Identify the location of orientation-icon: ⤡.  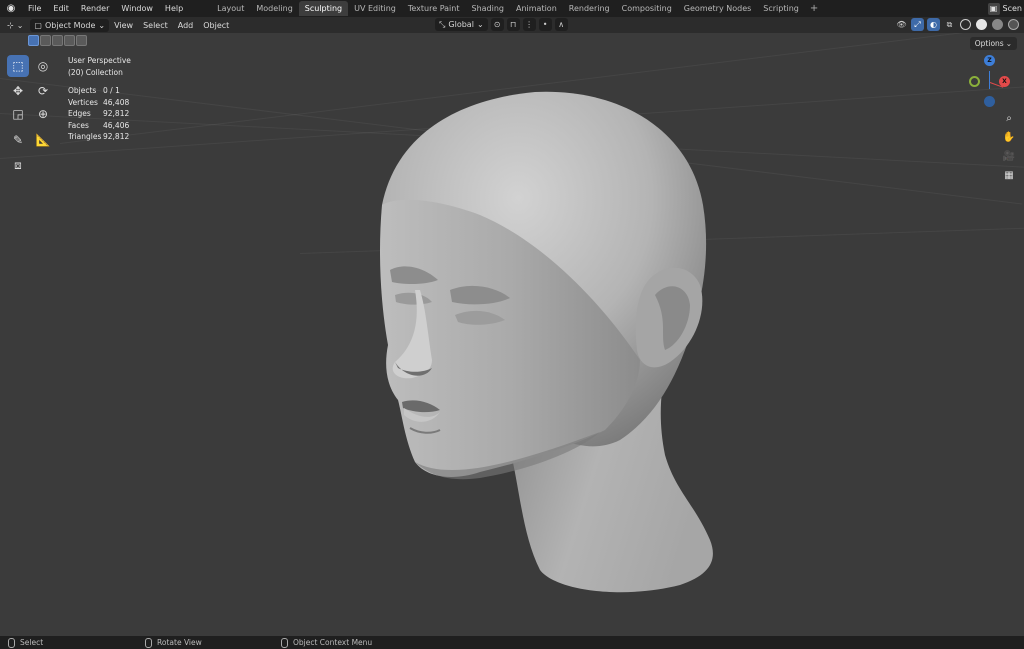
(442, 24).